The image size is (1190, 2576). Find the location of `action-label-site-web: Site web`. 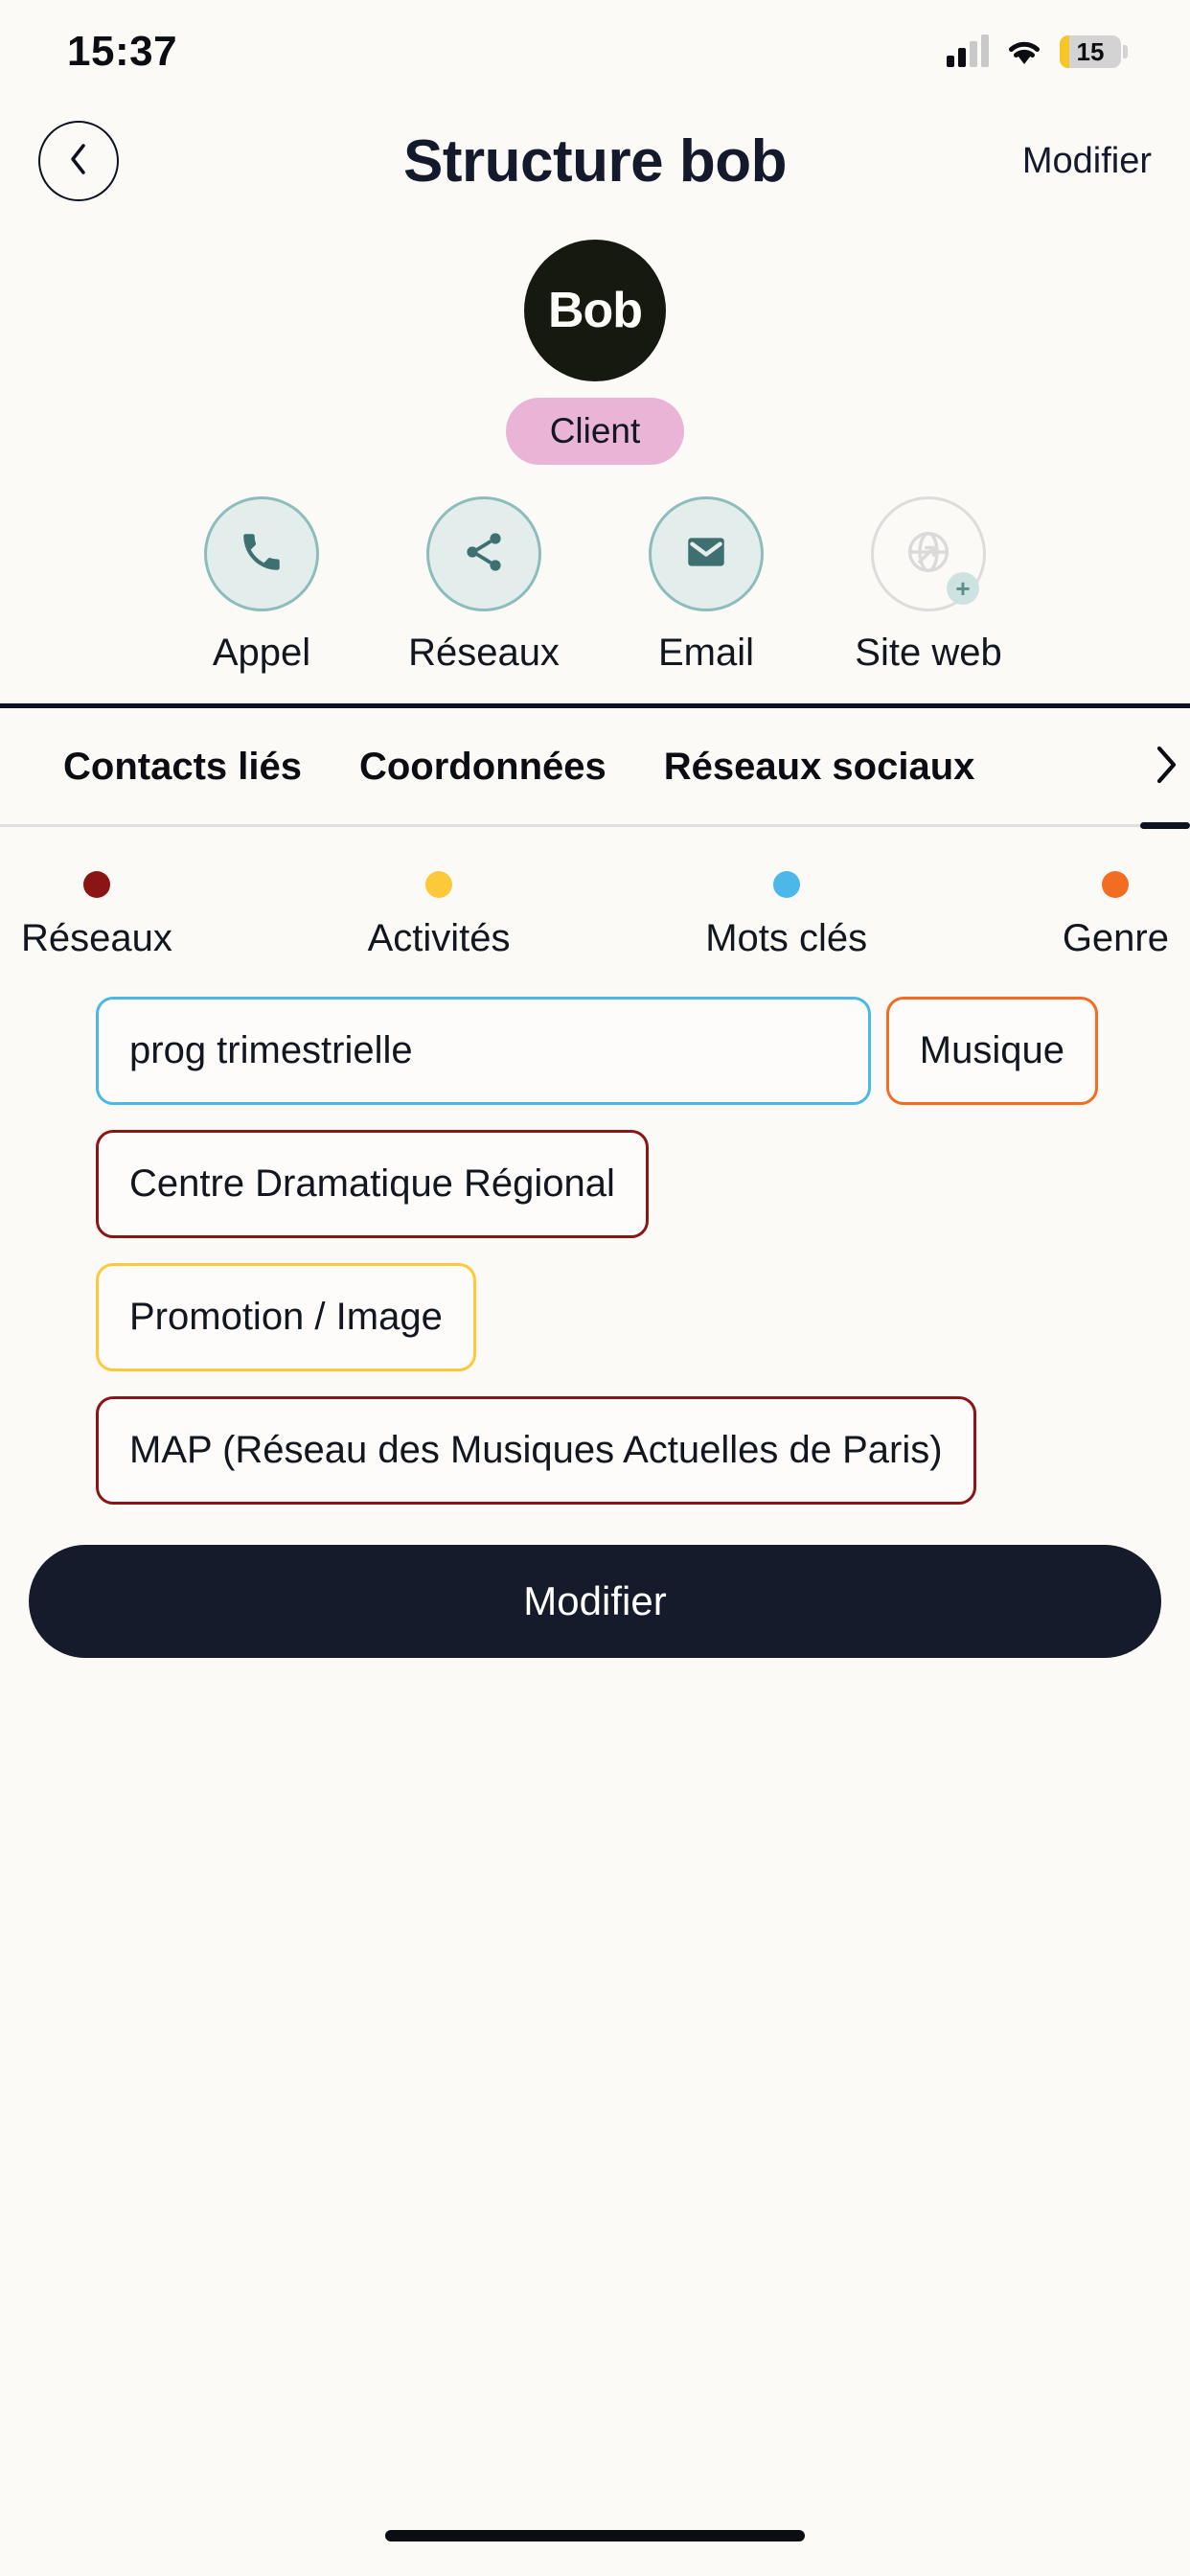

action-label-site-web: Site web is located at coordinates (929, 653).